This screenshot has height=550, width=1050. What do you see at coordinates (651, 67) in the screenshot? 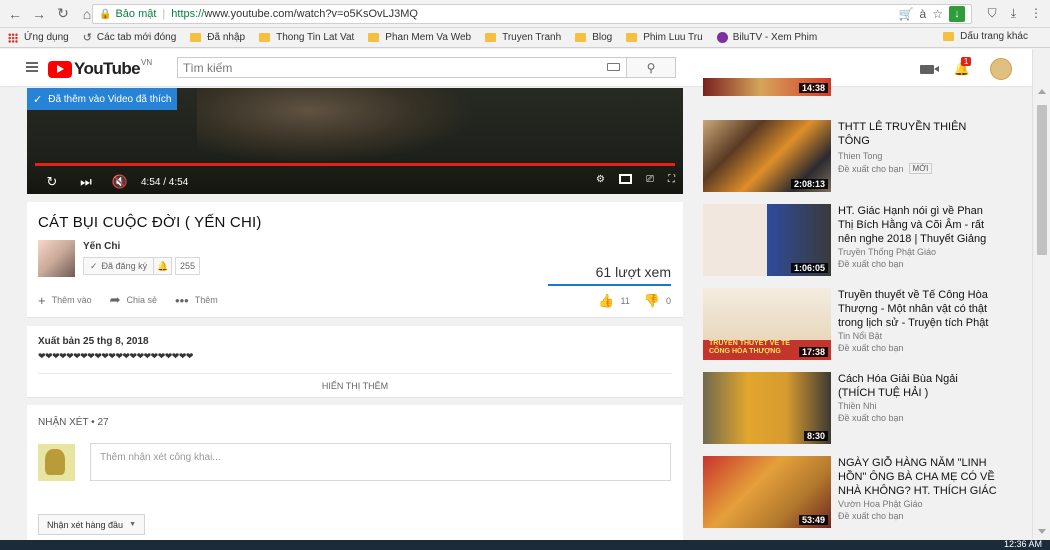
I see `search-button: ⚲` at bounding box center [651, 67].